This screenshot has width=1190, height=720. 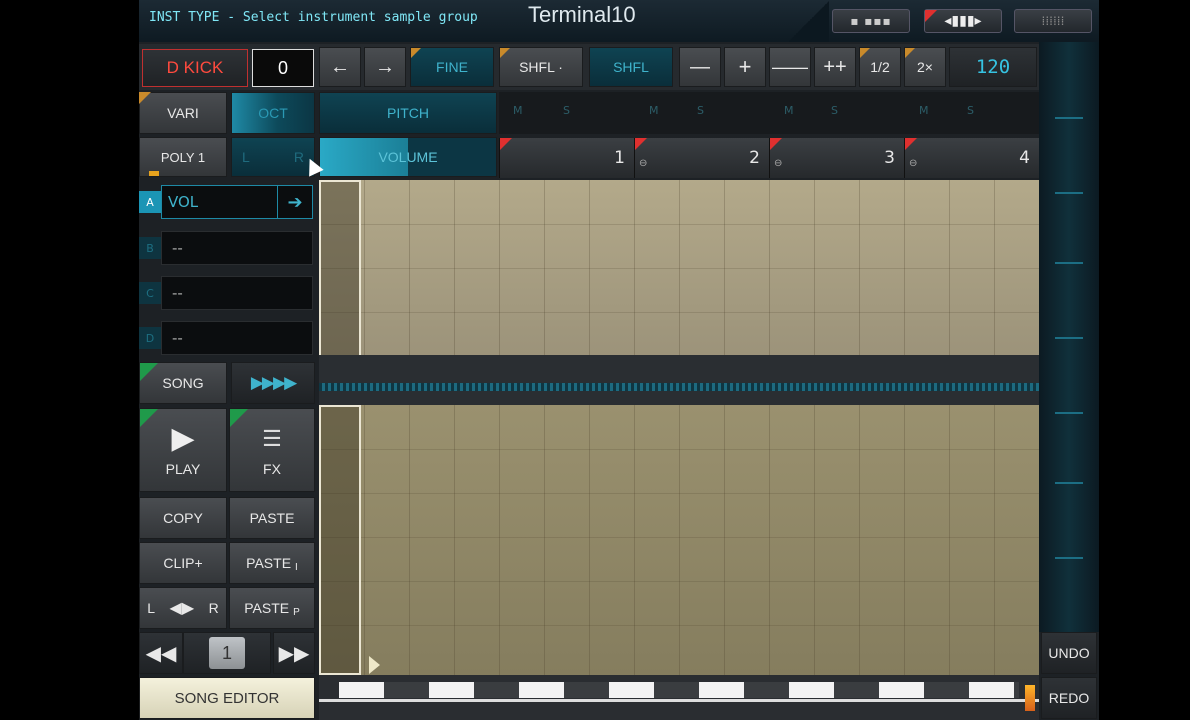 I want to click on mute-label-1: M, so click(x=518, y=110).